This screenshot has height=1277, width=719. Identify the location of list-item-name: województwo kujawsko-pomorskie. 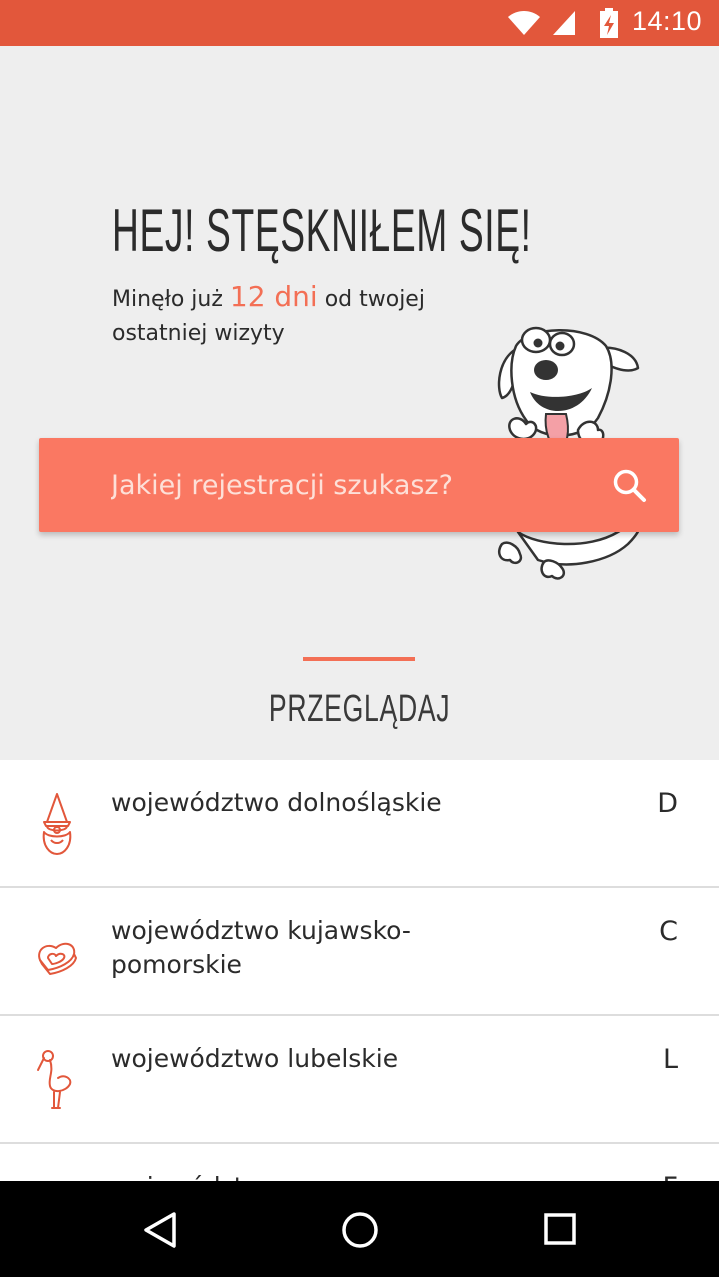
(261, 947).